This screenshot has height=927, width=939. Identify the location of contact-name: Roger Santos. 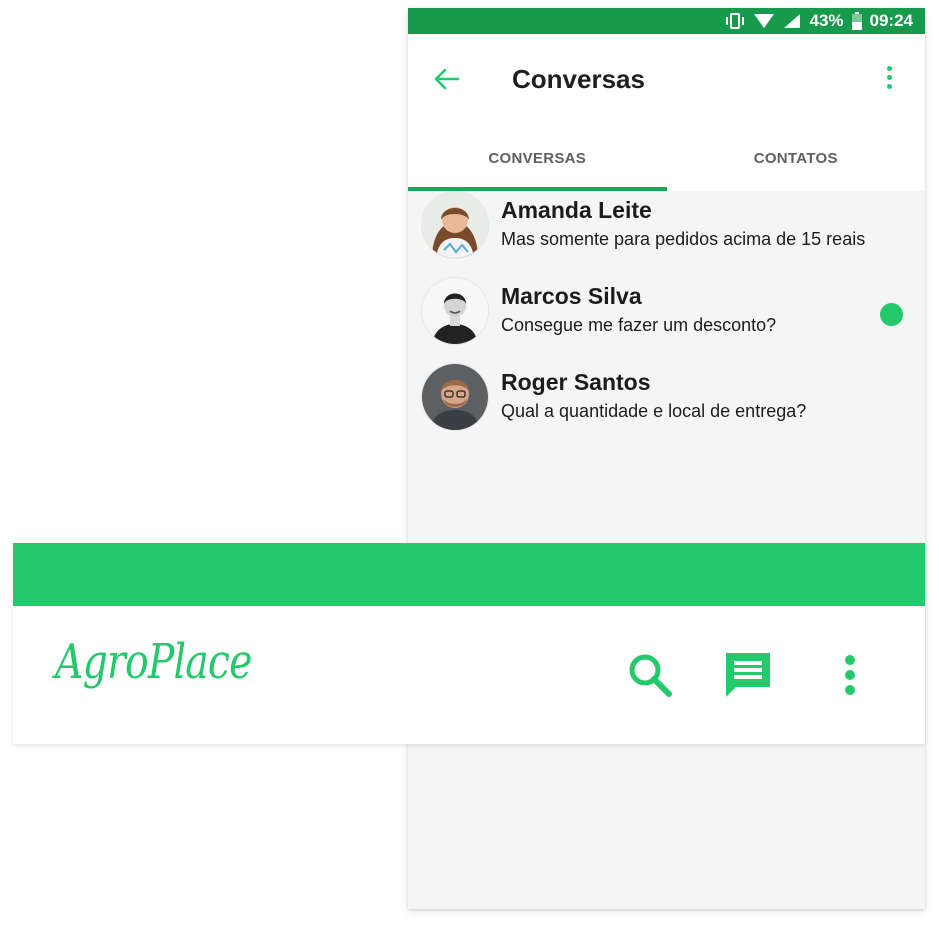
(576, 382).